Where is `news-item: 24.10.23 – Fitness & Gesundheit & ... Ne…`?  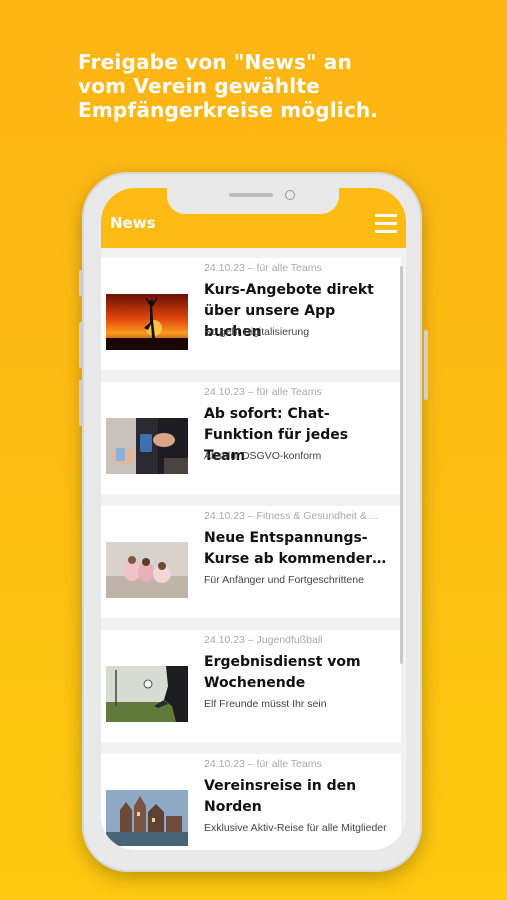 news-item: 24.10.23 – Fitness & Gesundheit & ... Ne… is located at coordinates (251, 562).